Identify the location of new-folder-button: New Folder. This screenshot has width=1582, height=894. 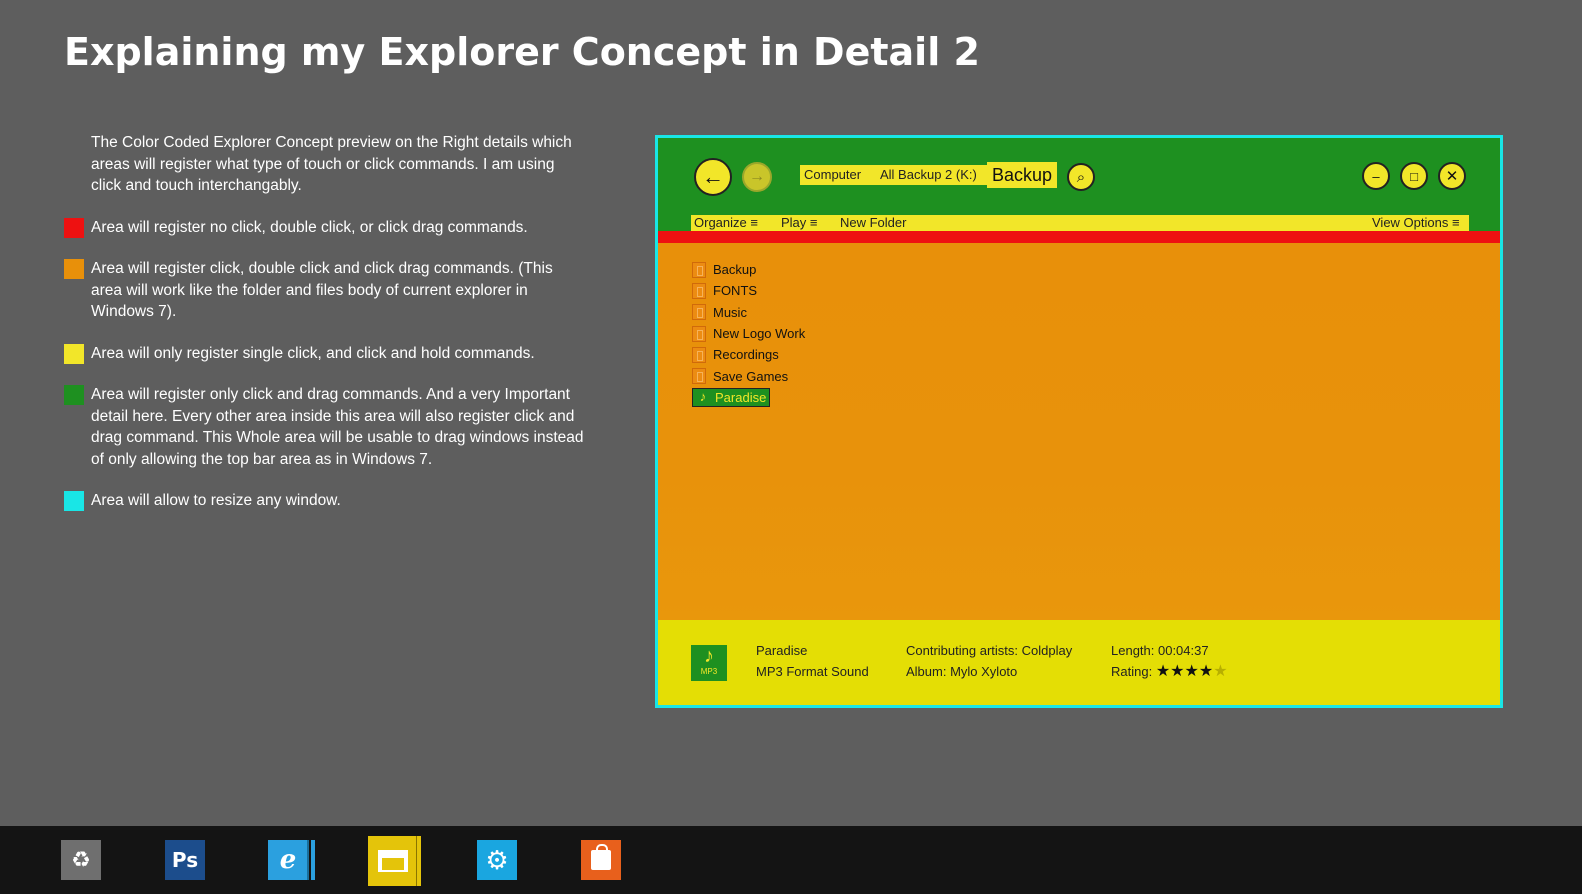
(873, 223).